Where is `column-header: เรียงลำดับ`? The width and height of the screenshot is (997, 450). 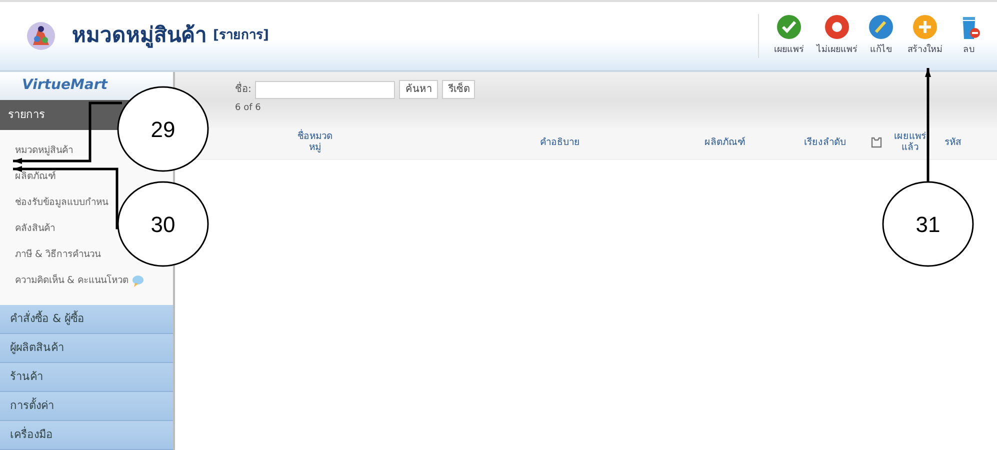
column-header: เรียงลำดับ is located at coordinates (825, 143).